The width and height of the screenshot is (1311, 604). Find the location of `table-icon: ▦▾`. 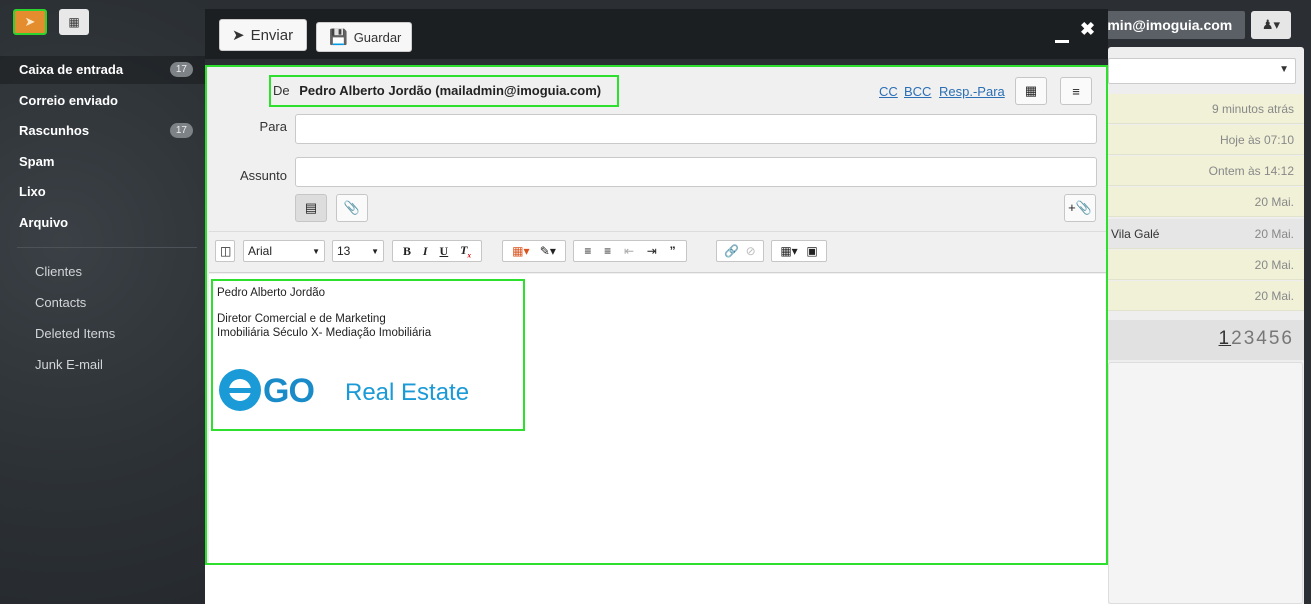

table-icon: ▦▾ is located at coordinates (788, 251).